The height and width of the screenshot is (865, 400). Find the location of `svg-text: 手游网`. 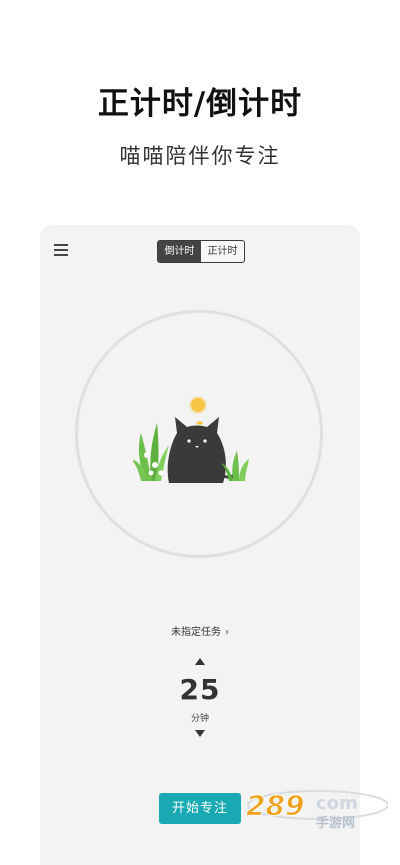

svg-text: 手游网 is located at coordinates (335, 822).